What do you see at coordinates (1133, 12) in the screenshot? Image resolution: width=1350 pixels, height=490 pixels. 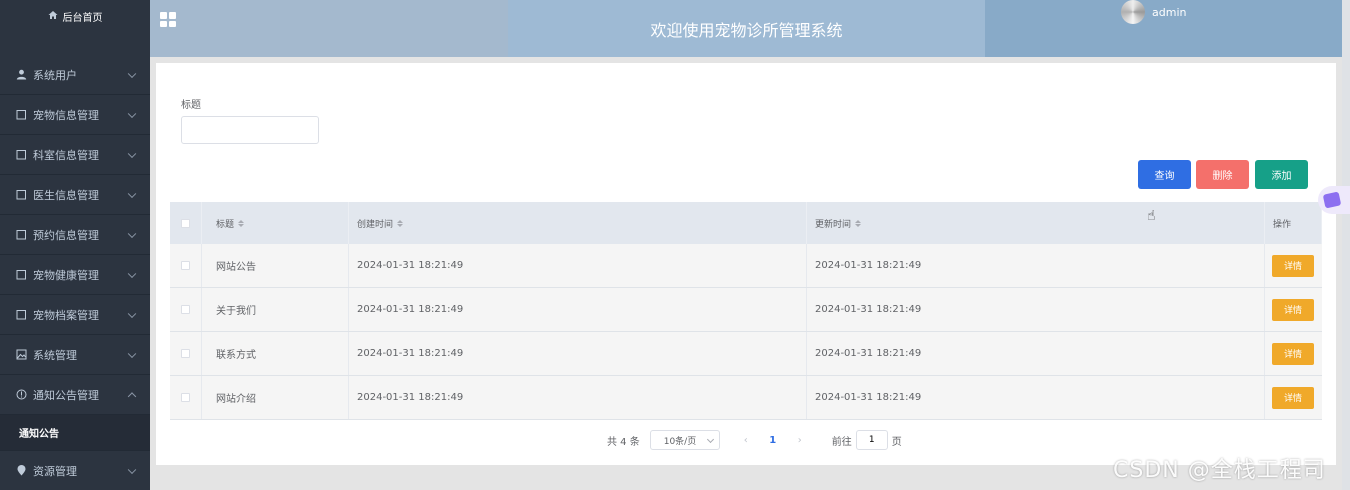 I see `avatar` at bounding box center [1133, 12].